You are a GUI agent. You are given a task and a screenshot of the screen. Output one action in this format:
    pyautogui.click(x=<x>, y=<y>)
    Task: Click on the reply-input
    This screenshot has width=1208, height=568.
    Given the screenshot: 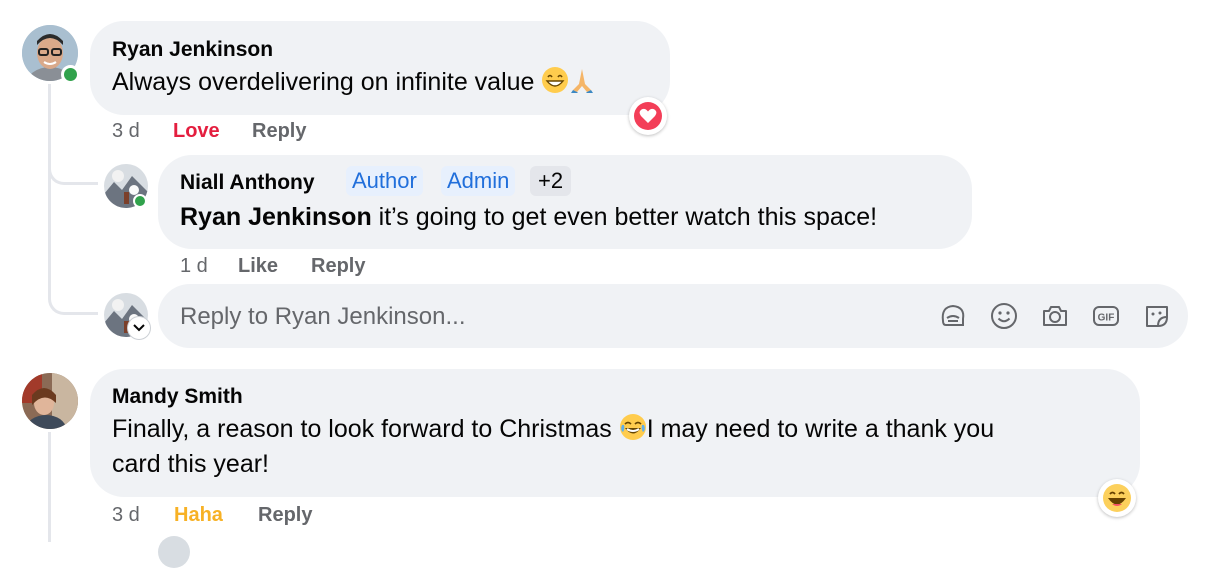 What is the action you would take?
    pyautogui.click(x=540, y=317)
    